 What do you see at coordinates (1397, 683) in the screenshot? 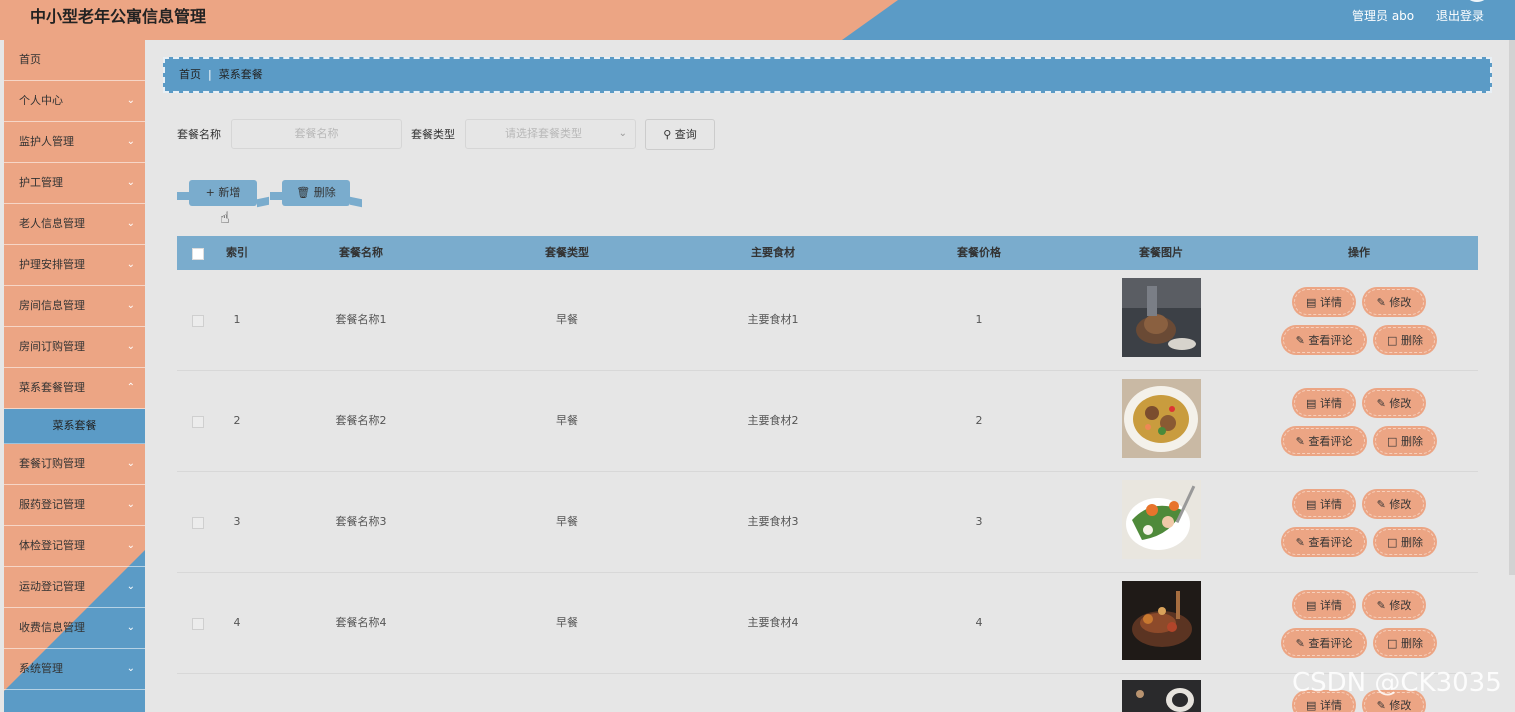
I see `watermark: CSDN @CK3035` at bounding box center [1397, 683].